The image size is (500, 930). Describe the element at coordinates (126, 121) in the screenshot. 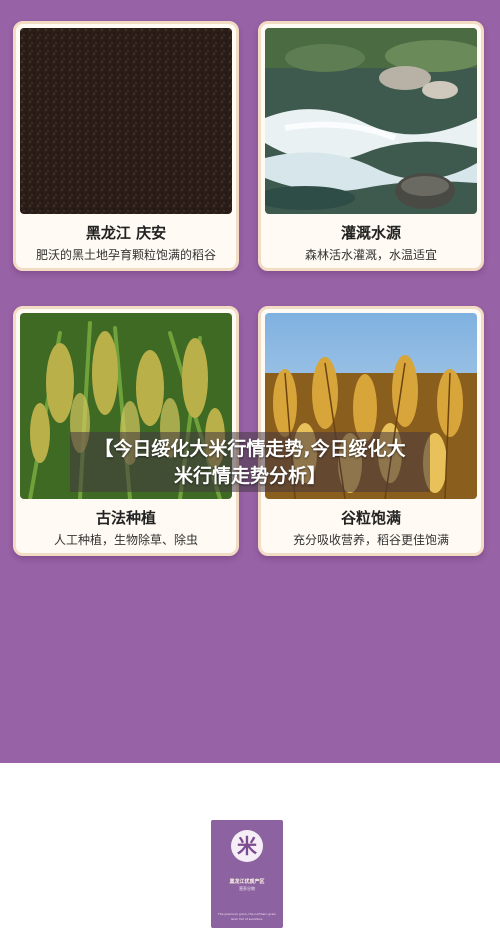

I see `black-soil-photo` at that location.